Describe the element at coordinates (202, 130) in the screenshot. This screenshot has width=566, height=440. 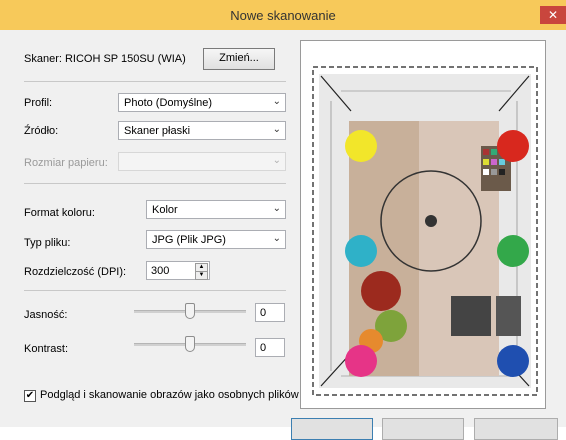
I see `source-select: Skaner płaski ⌄` at that location.